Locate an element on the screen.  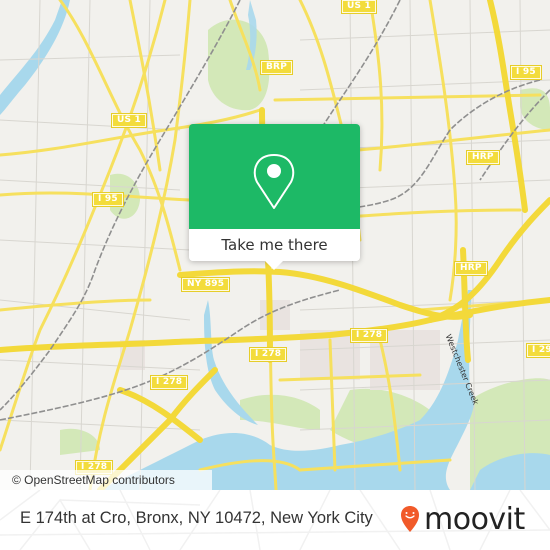
route-shield: BRP is located at coordinates (276, 67).